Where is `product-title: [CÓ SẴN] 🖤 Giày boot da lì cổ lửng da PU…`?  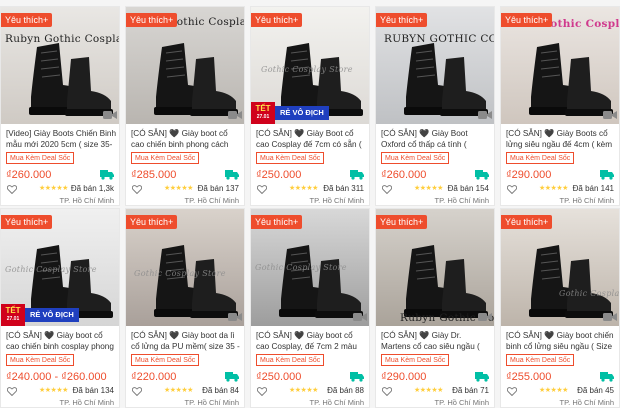 product-title: [CÓ SẴN] 🖤 Giày boot da lì cổ lửng da PU… is located at coordinates (186, 341).